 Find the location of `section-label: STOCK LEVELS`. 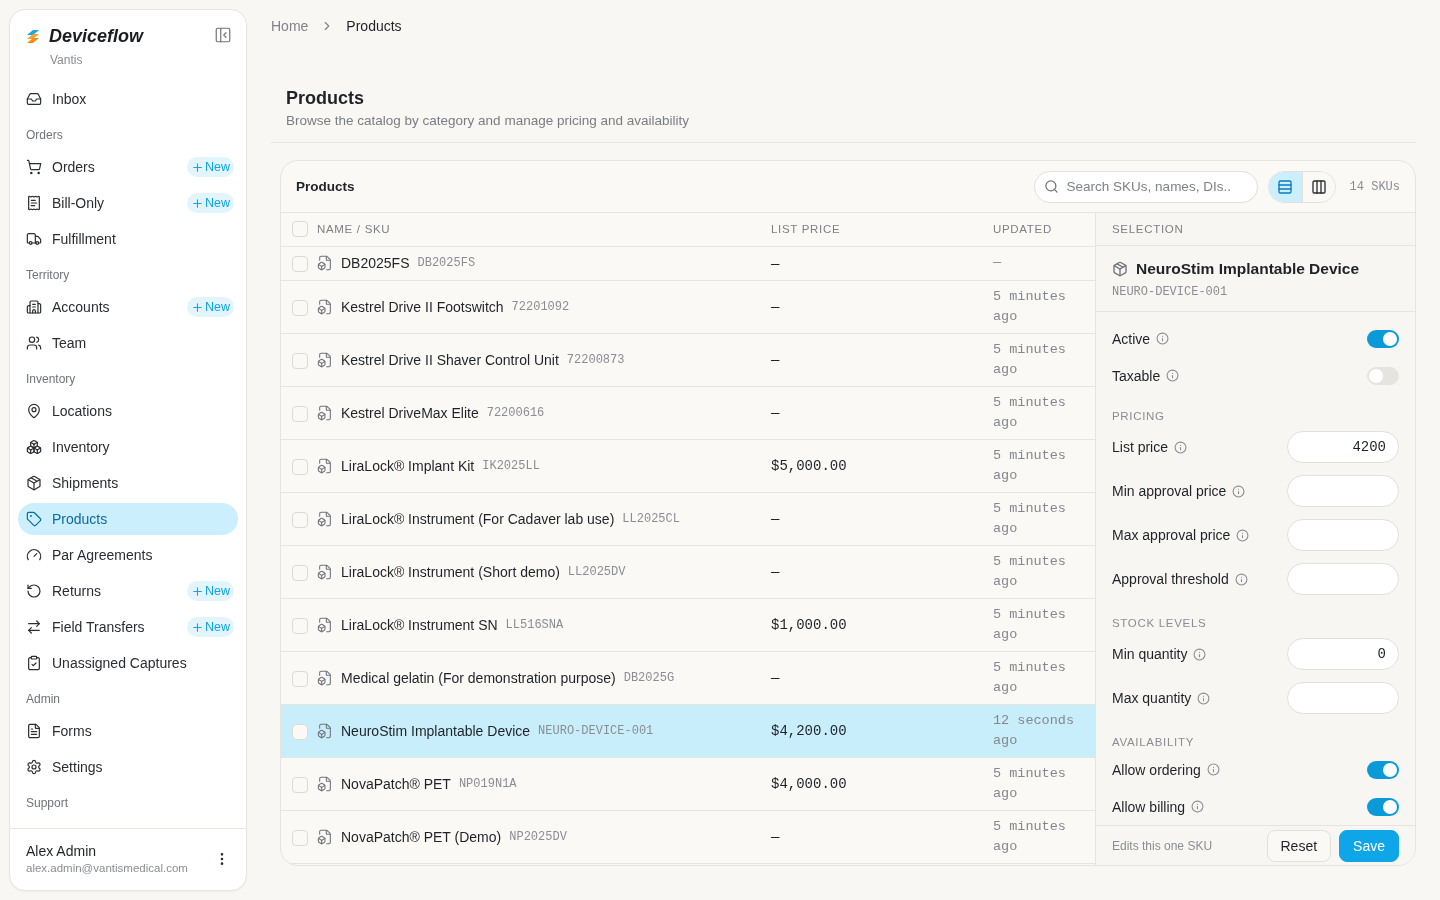

section-label: STOCK LEVELS is located at coordinates (1160, 623).